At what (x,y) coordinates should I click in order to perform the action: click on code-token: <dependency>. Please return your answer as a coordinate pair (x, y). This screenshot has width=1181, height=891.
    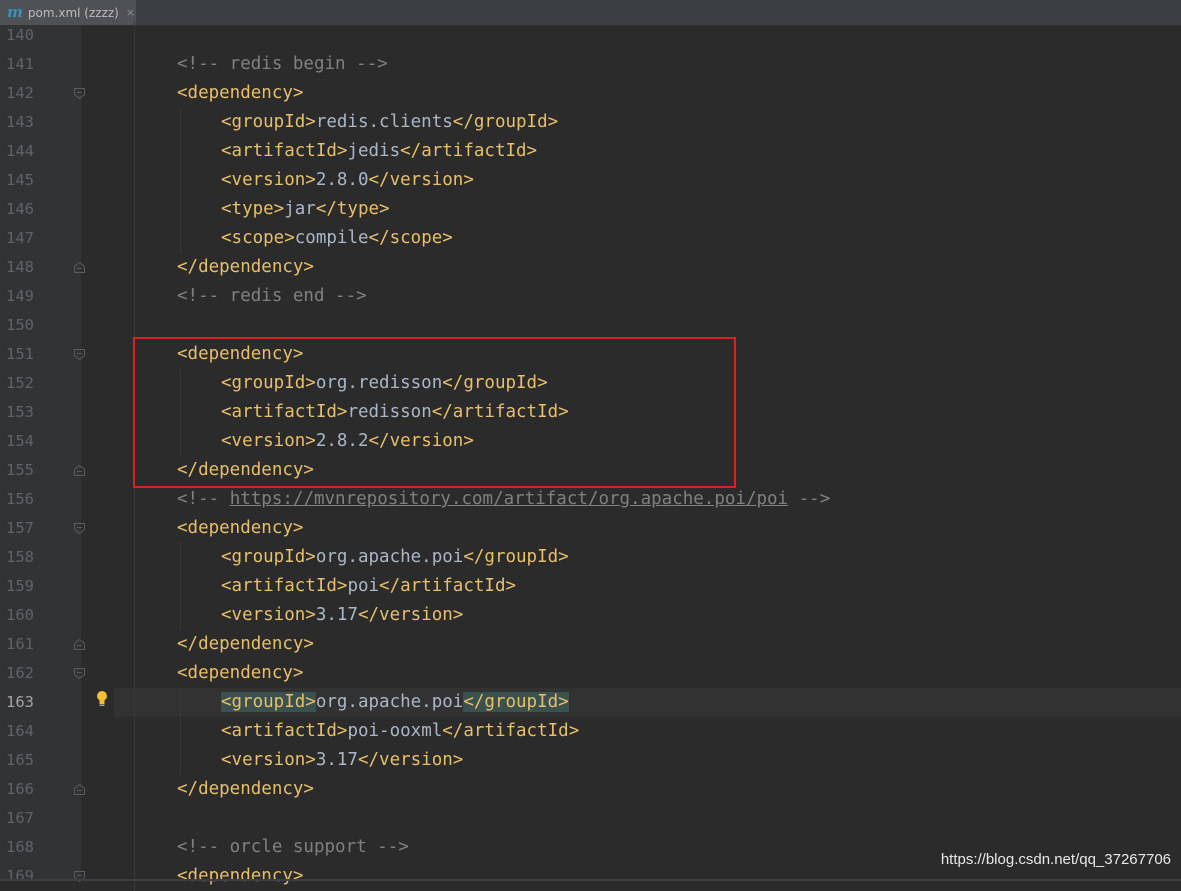
    Looking at the image, I should click on (240, 673).